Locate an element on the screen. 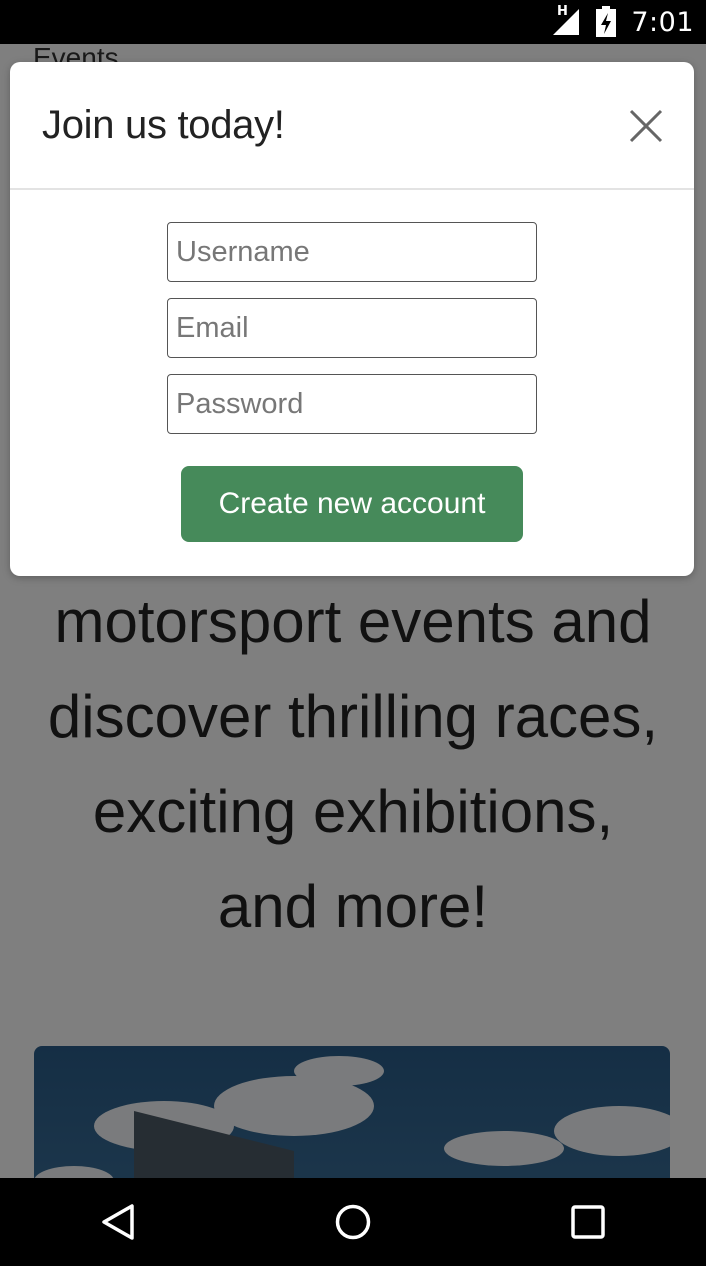 The height and width of the screenshot is (1266, 706). back-button is located at coordinates (118, 1222).